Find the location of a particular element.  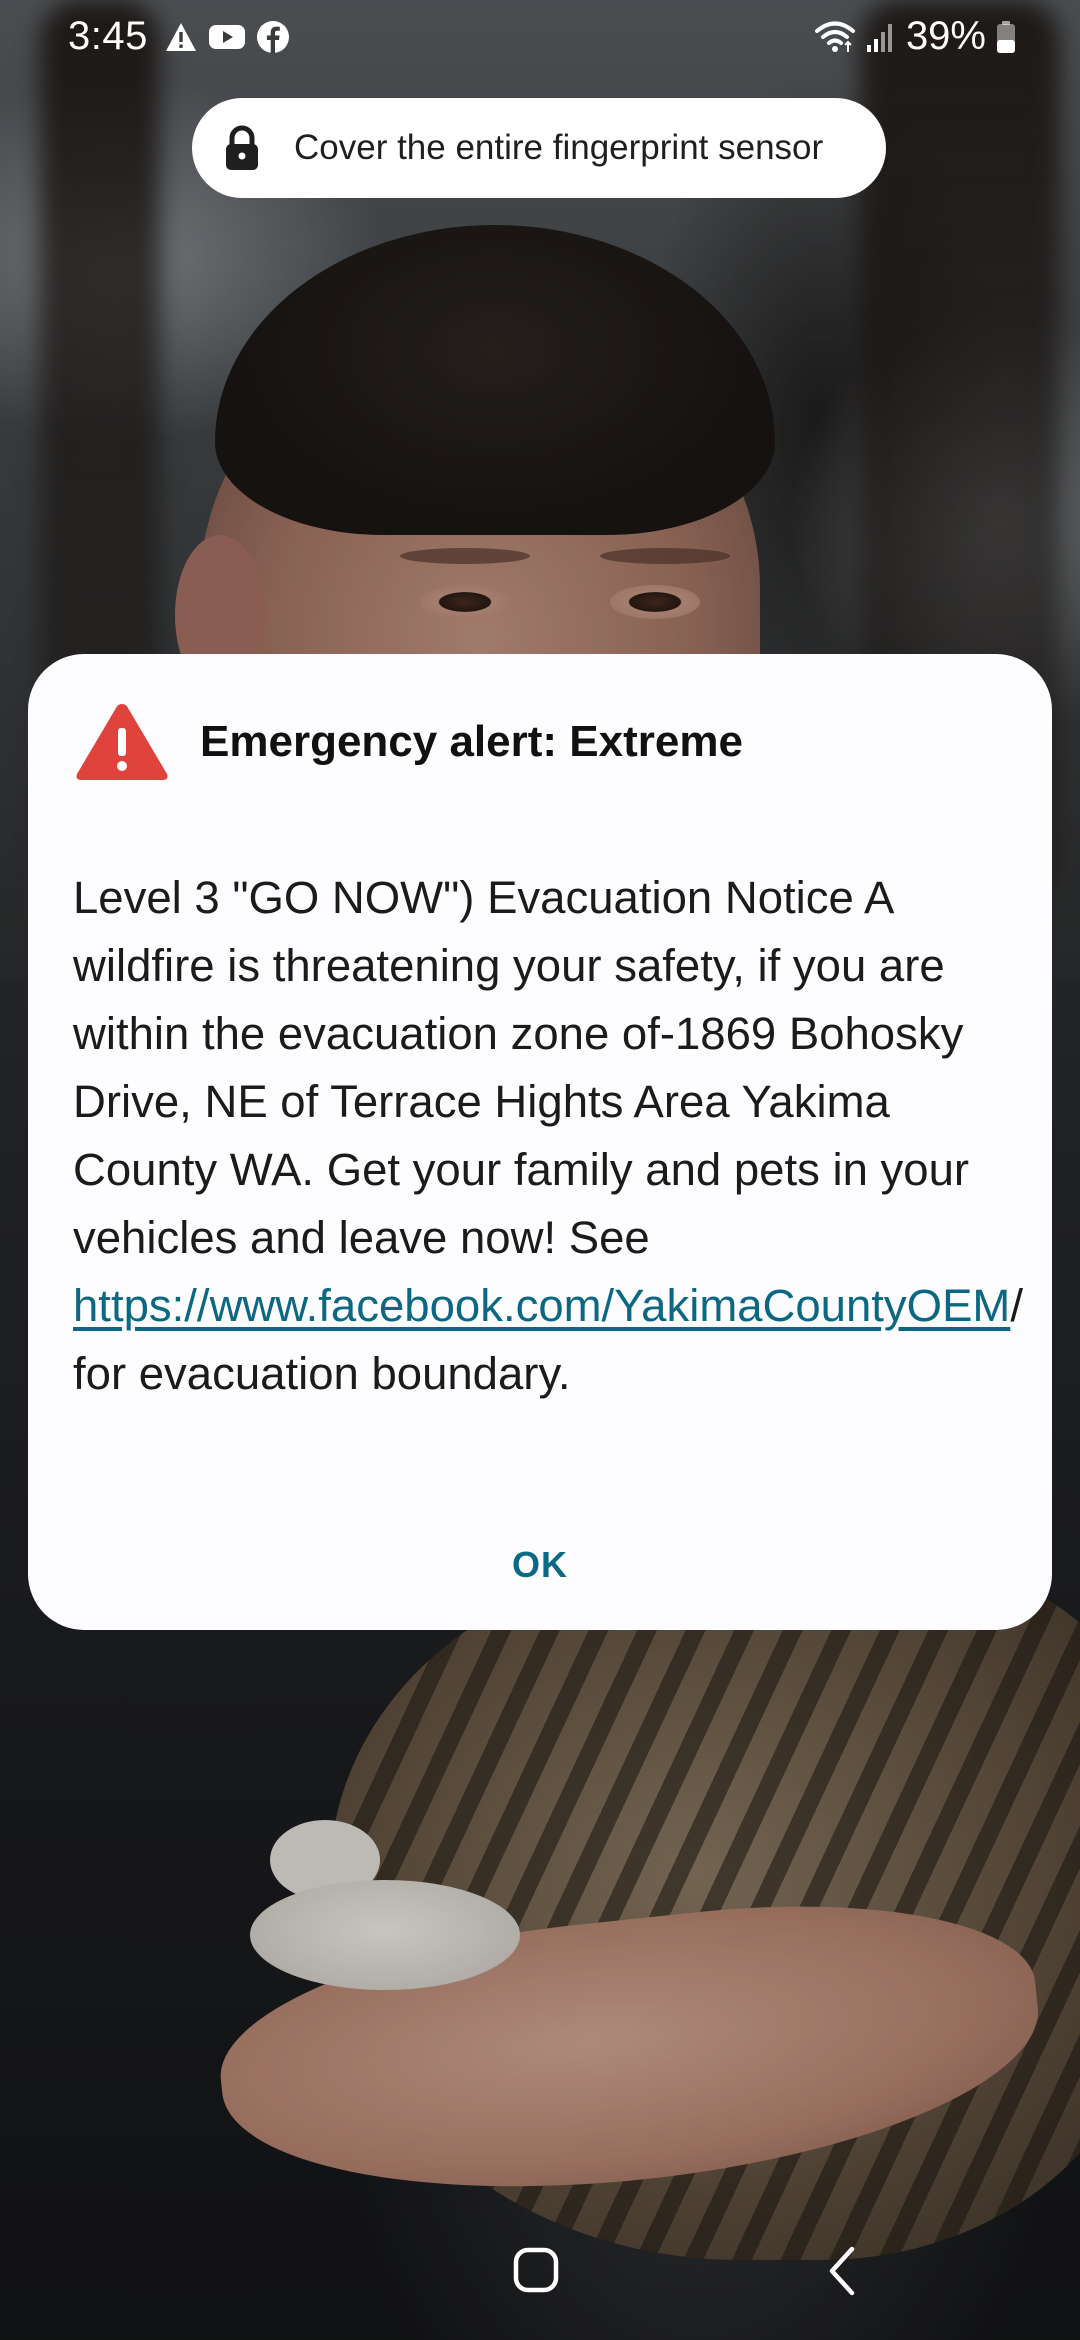

battery-icon is located at coordinates (1006, 37).